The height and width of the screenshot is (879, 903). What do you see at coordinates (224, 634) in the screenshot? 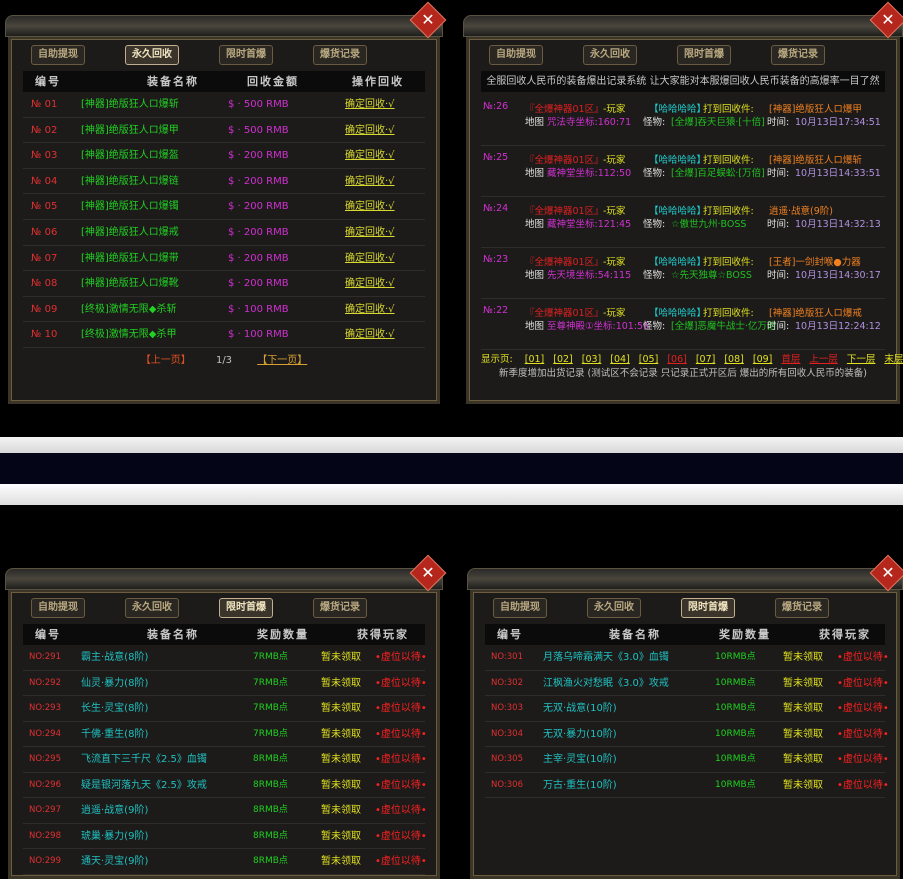
I see `table-header: 编号 装备名称 奖励数量 获得玩家` at bounding box center [224, 634].